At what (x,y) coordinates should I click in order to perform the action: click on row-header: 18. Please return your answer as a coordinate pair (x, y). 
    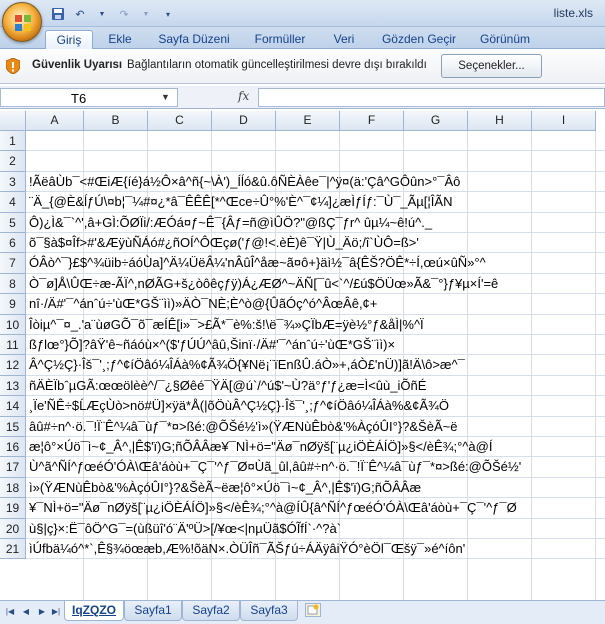
    Looking at the image, I should click on (13, 488).